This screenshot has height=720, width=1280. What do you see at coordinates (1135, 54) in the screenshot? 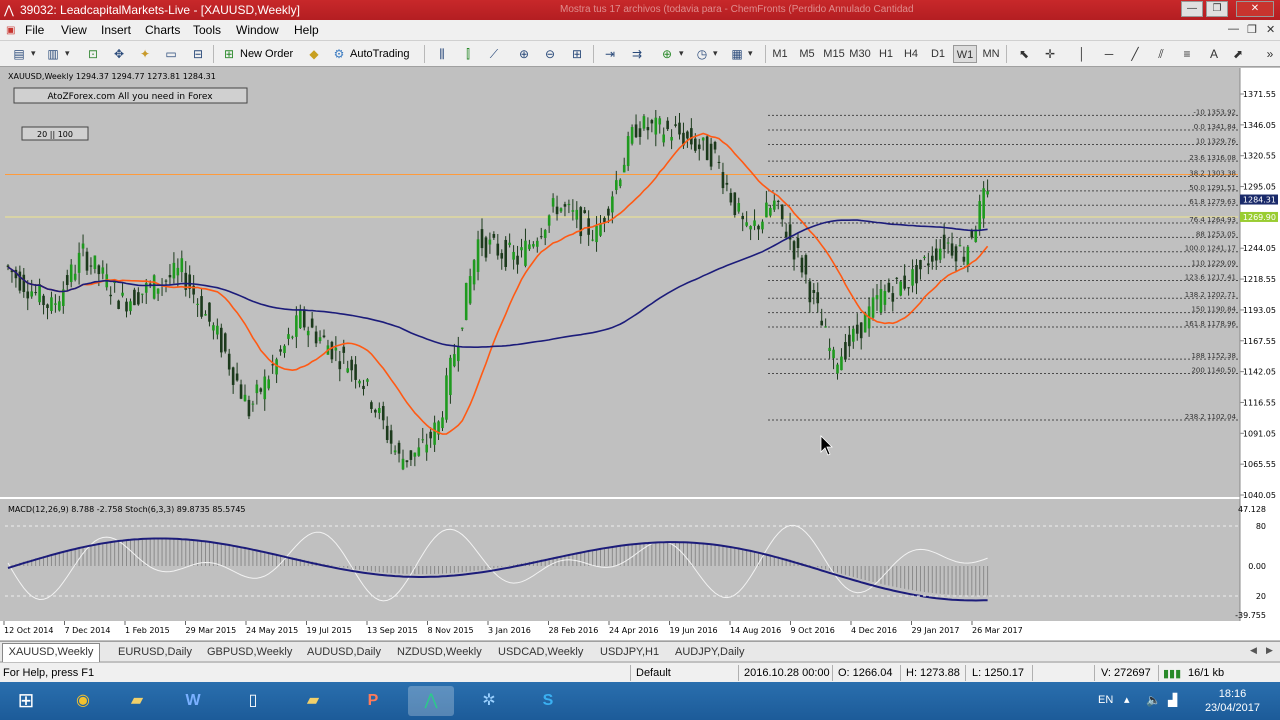
I see `trendline-icon: ╱` at bounding box center [1135, 54].